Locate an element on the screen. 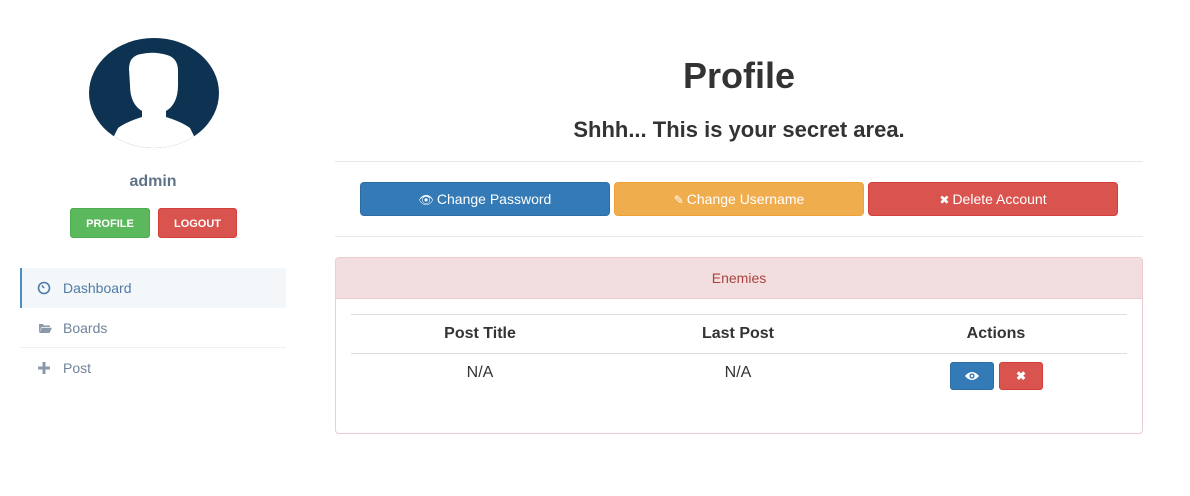 The width and height of the screenshot is (1190, 496). view-button is located at coordinates (972, 376).